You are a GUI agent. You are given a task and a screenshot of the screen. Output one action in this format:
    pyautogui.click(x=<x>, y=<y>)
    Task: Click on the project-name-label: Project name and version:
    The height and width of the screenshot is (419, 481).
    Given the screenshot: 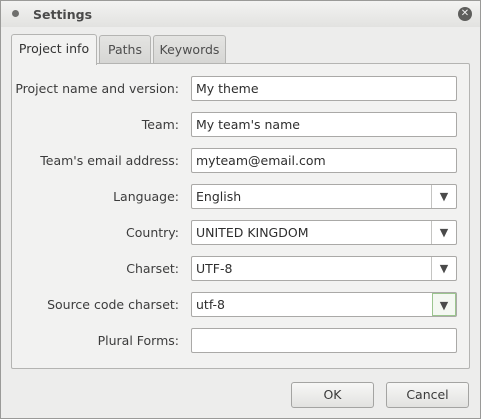 What is the action you would take?
    pyautogui.click(x=97, y=88)
    